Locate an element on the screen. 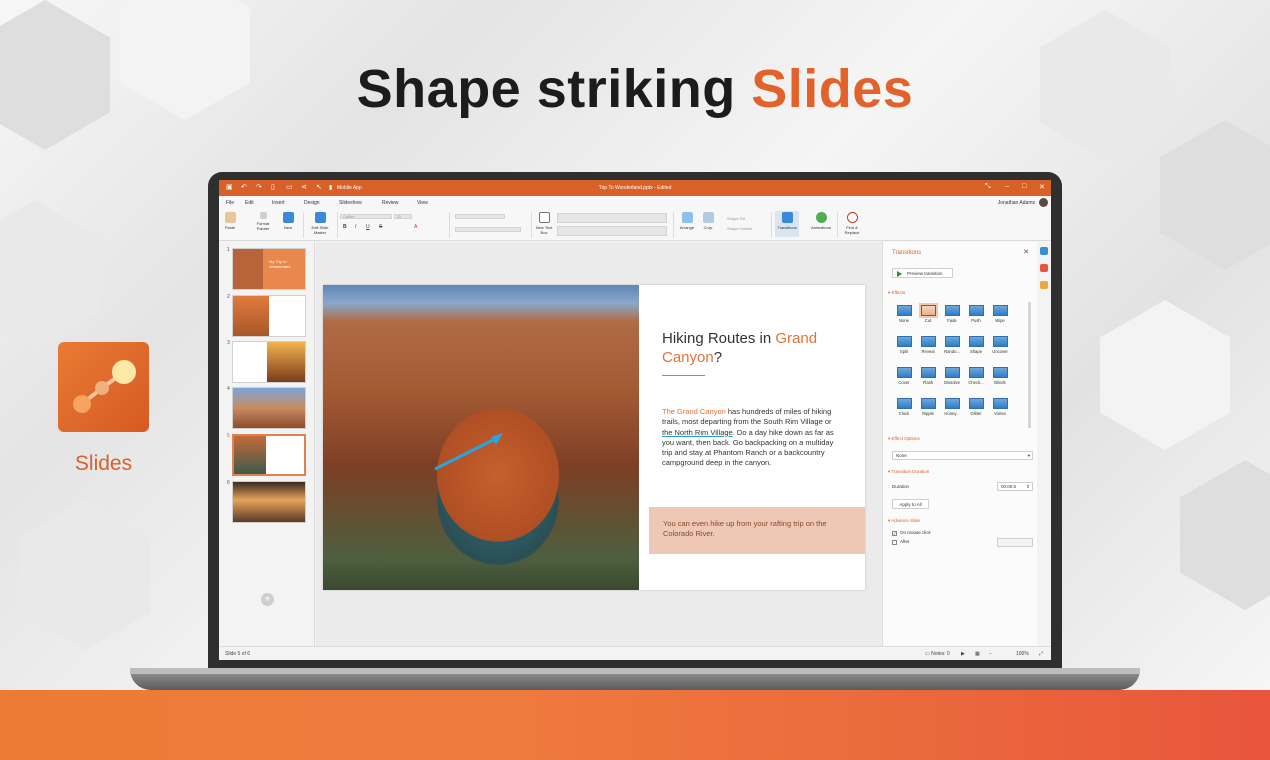 The height and width of the screenshot is (760, 1270). effect-dissolve-option: Dissolve is located at coordinates (952, 376).